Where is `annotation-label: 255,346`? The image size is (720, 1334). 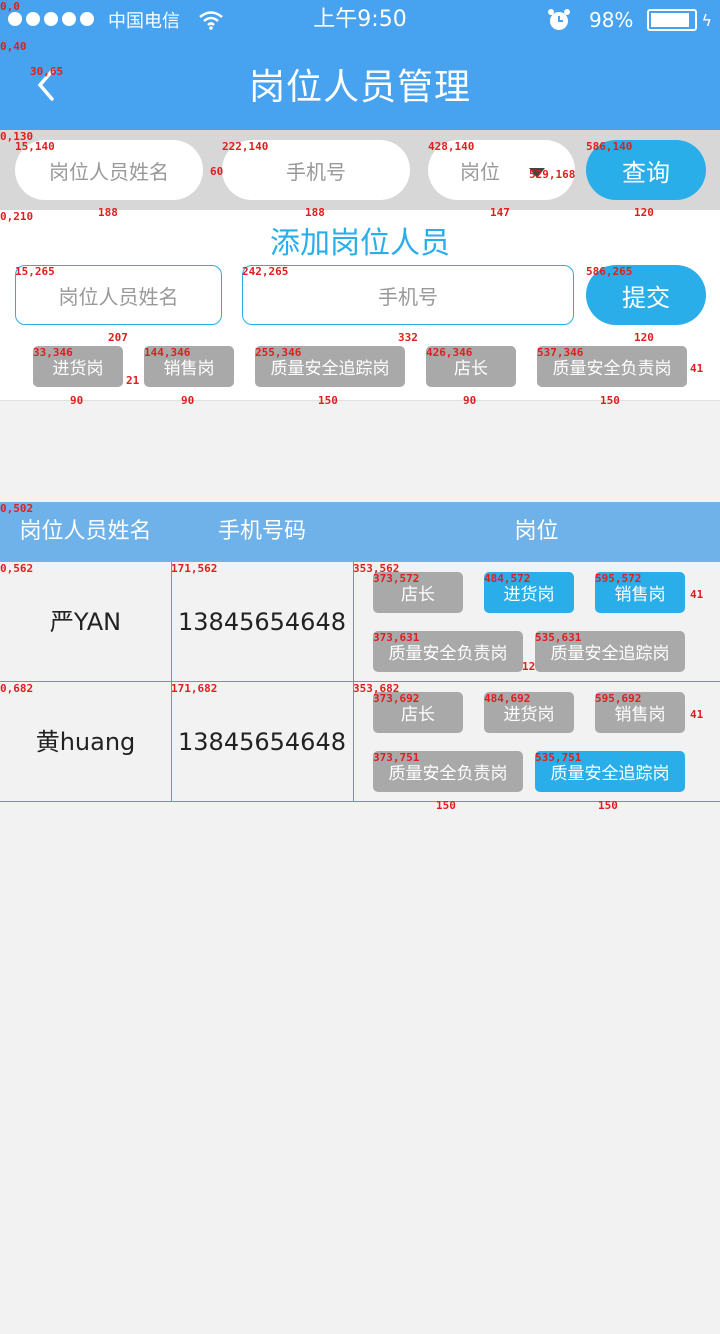
annotation-label: 255,346 is located at coordinates (278, 352).